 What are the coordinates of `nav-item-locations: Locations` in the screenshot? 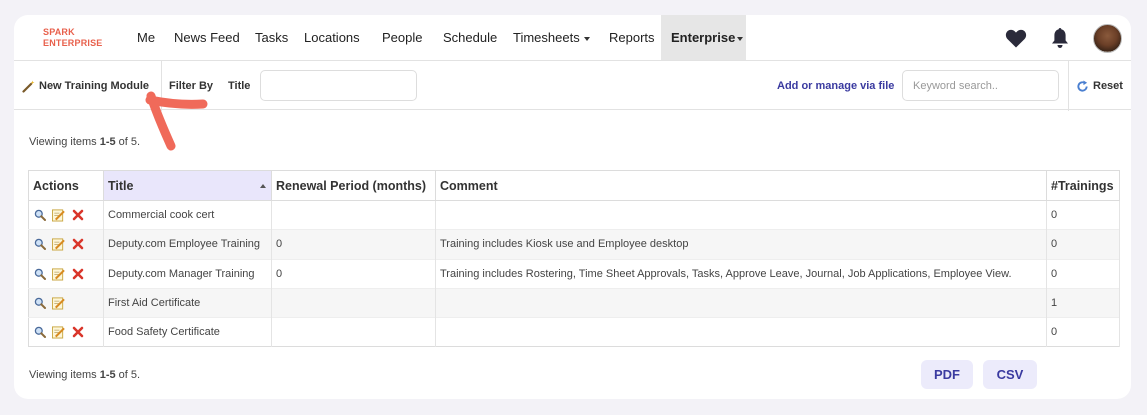 It's located at (332, 37).